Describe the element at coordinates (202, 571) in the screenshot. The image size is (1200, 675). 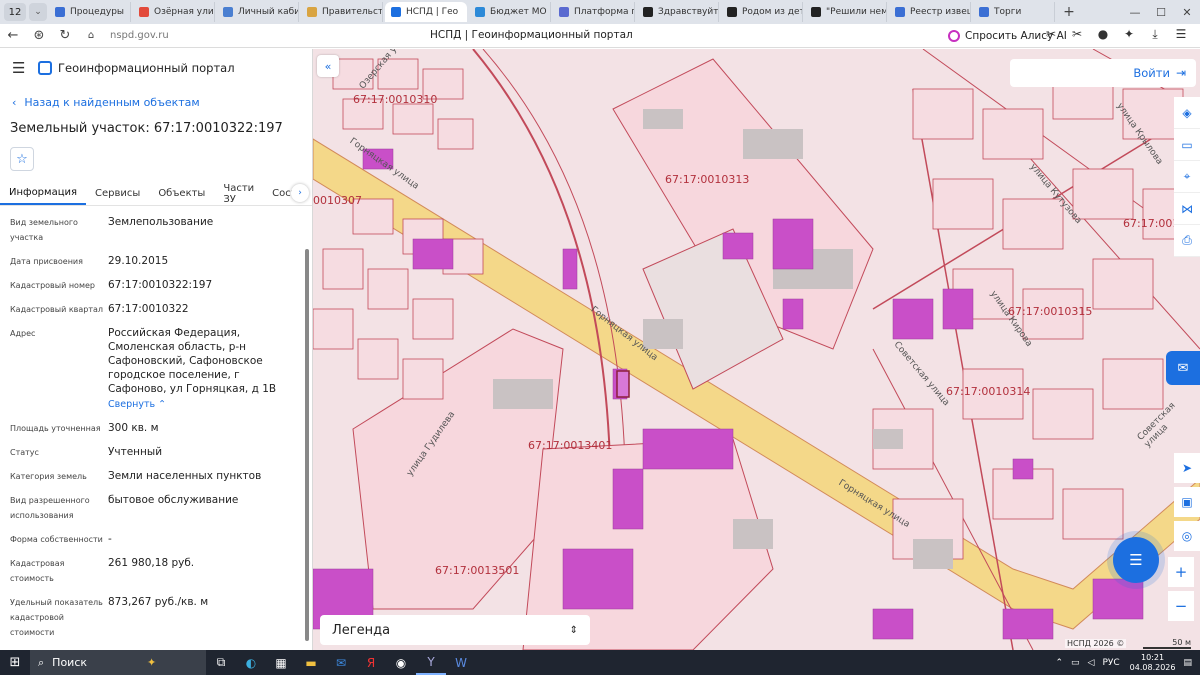
I see `property-value-cell: 261 980,18 руб.` at that location.